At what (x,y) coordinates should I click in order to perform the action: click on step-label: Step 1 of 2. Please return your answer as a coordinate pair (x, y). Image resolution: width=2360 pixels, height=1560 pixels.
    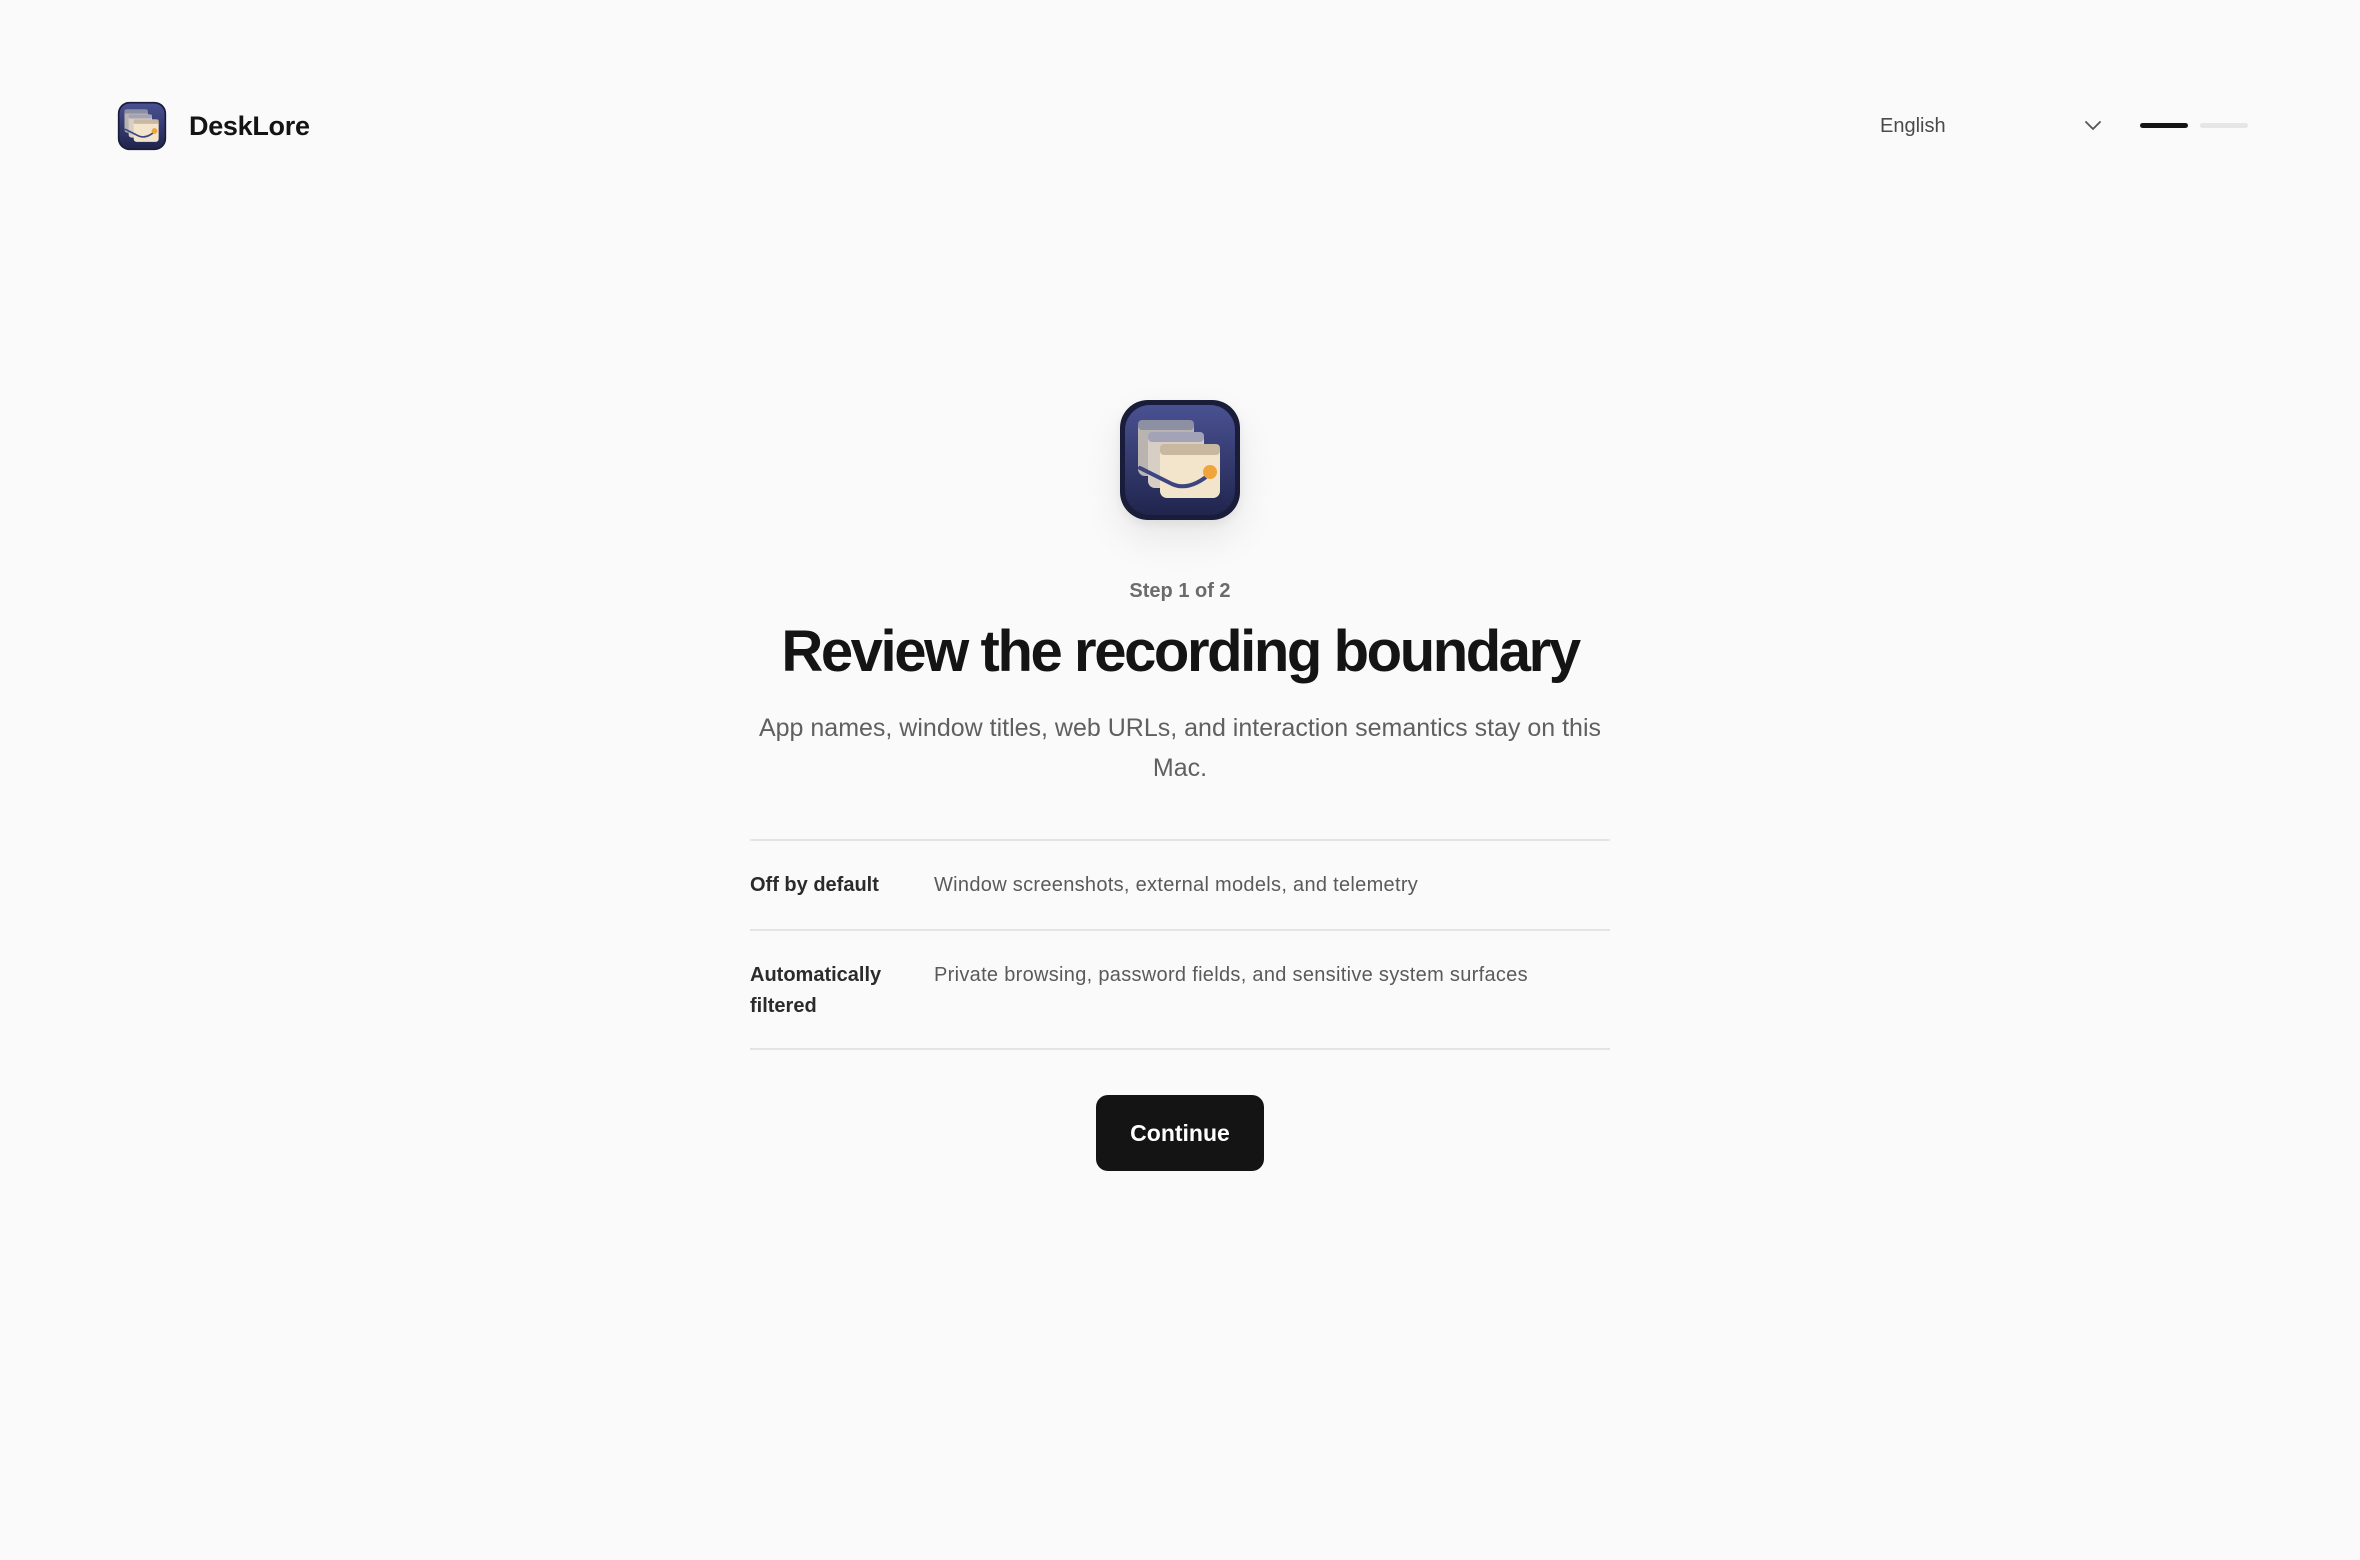
    Looking at the image, I should click on (1180, 591).